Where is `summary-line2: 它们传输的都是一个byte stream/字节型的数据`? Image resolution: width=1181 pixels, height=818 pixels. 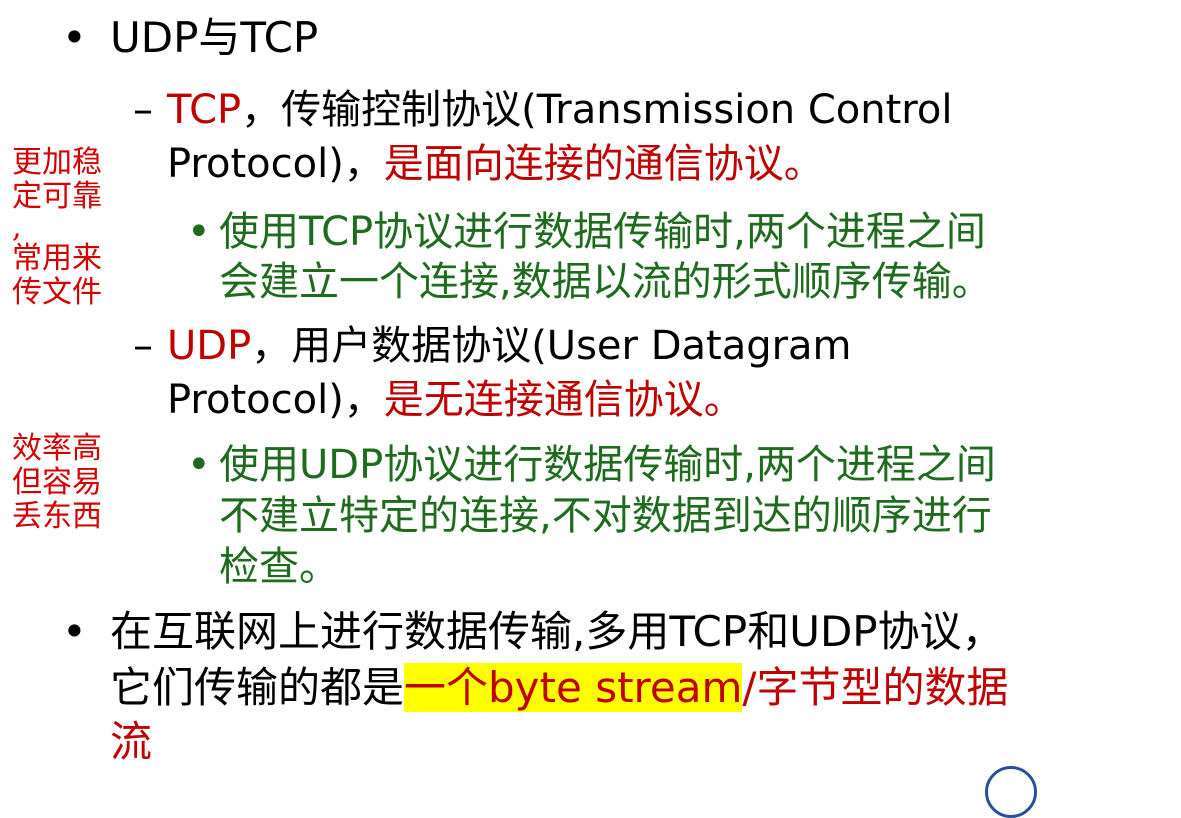
summary-line2: 它们传输的都是一个byte stream/字节型的数据 is located at coordinates (559, 687).